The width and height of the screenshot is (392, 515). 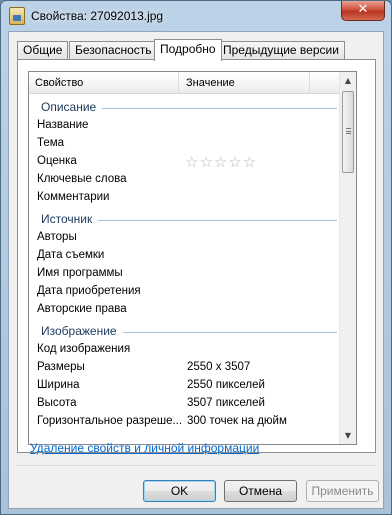 I want to click on group-label: Описание, so click(x=72, y=107).